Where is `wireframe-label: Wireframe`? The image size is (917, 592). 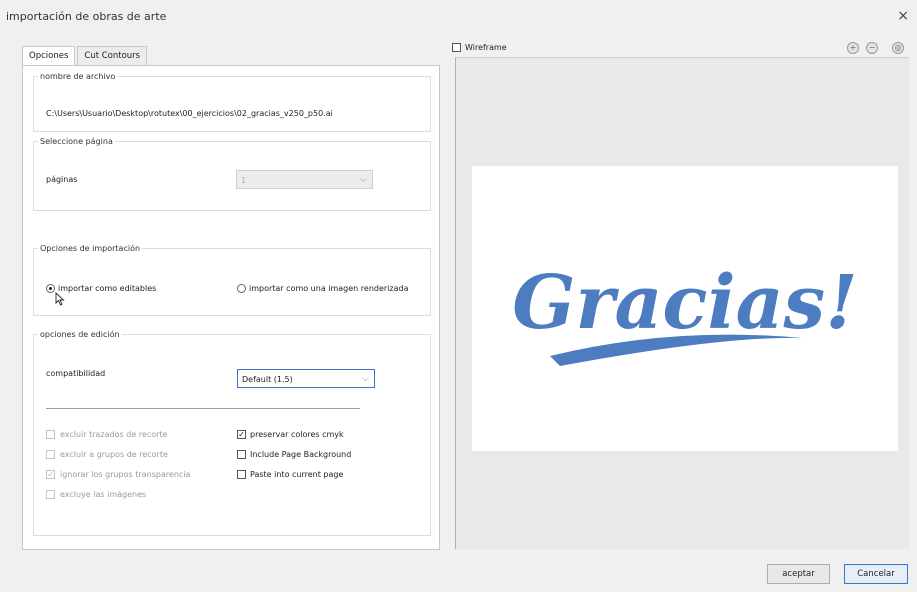
wireframe-label: Wireframe is located at coordinates (486, 47).